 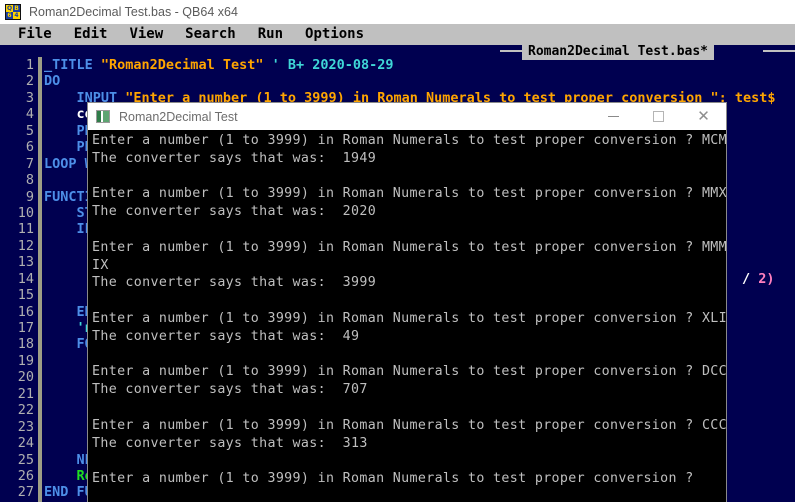 I want to click on qb64-icon-q: Q, so click(x=9, y=8).